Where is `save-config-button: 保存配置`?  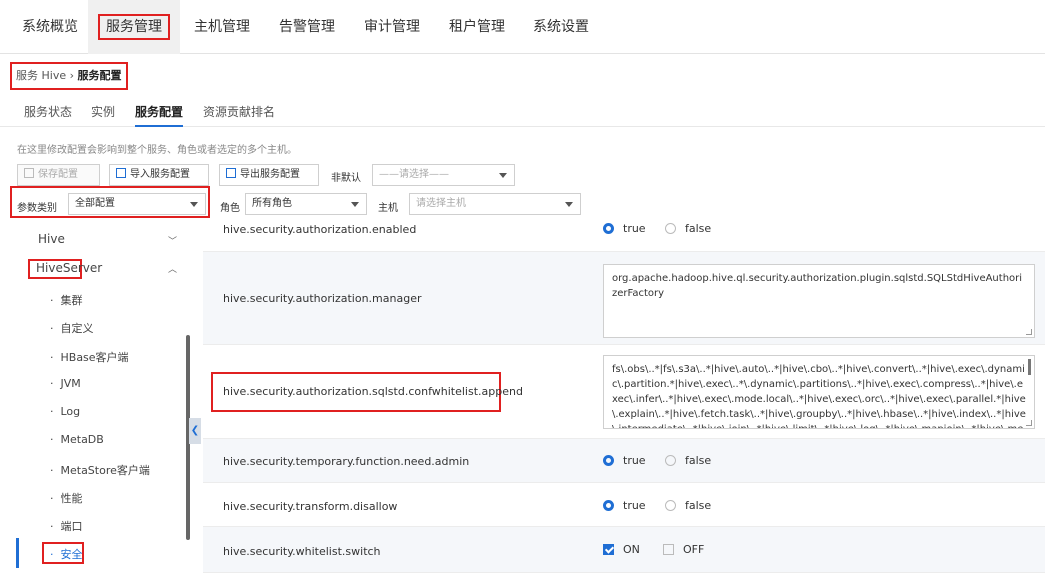
save-config-button: 保存配置 is located at coordinates (58, 175).